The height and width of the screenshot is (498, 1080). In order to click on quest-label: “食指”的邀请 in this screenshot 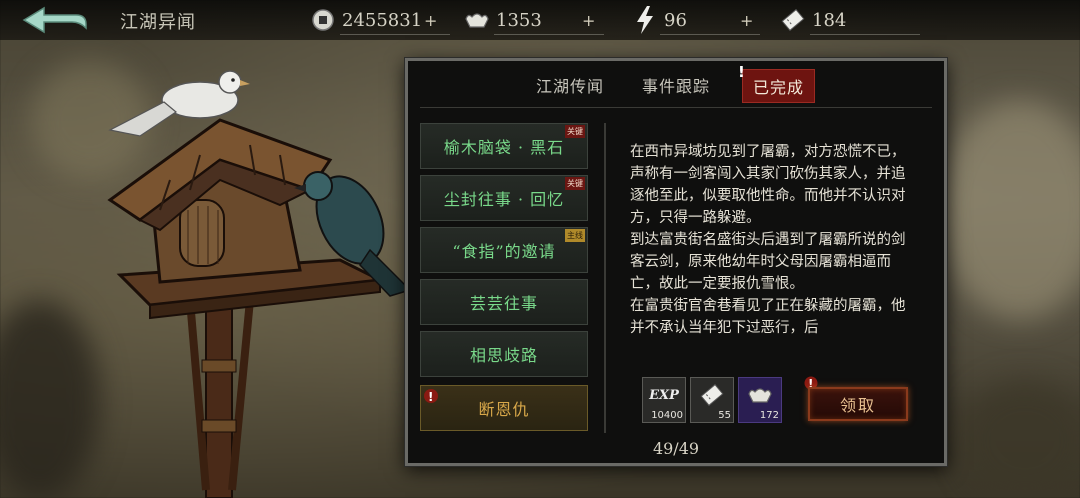, I will do `click(504, 251)`.